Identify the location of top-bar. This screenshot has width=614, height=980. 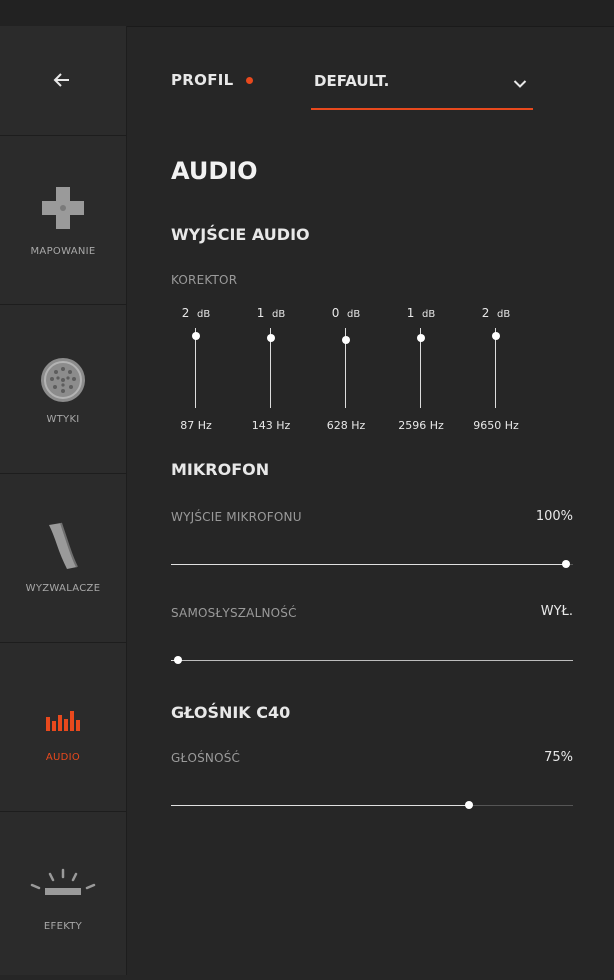
(307, 13).